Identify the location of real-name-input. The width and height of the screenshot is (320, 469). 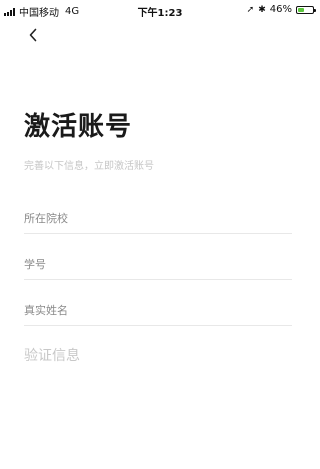
(158, 310).